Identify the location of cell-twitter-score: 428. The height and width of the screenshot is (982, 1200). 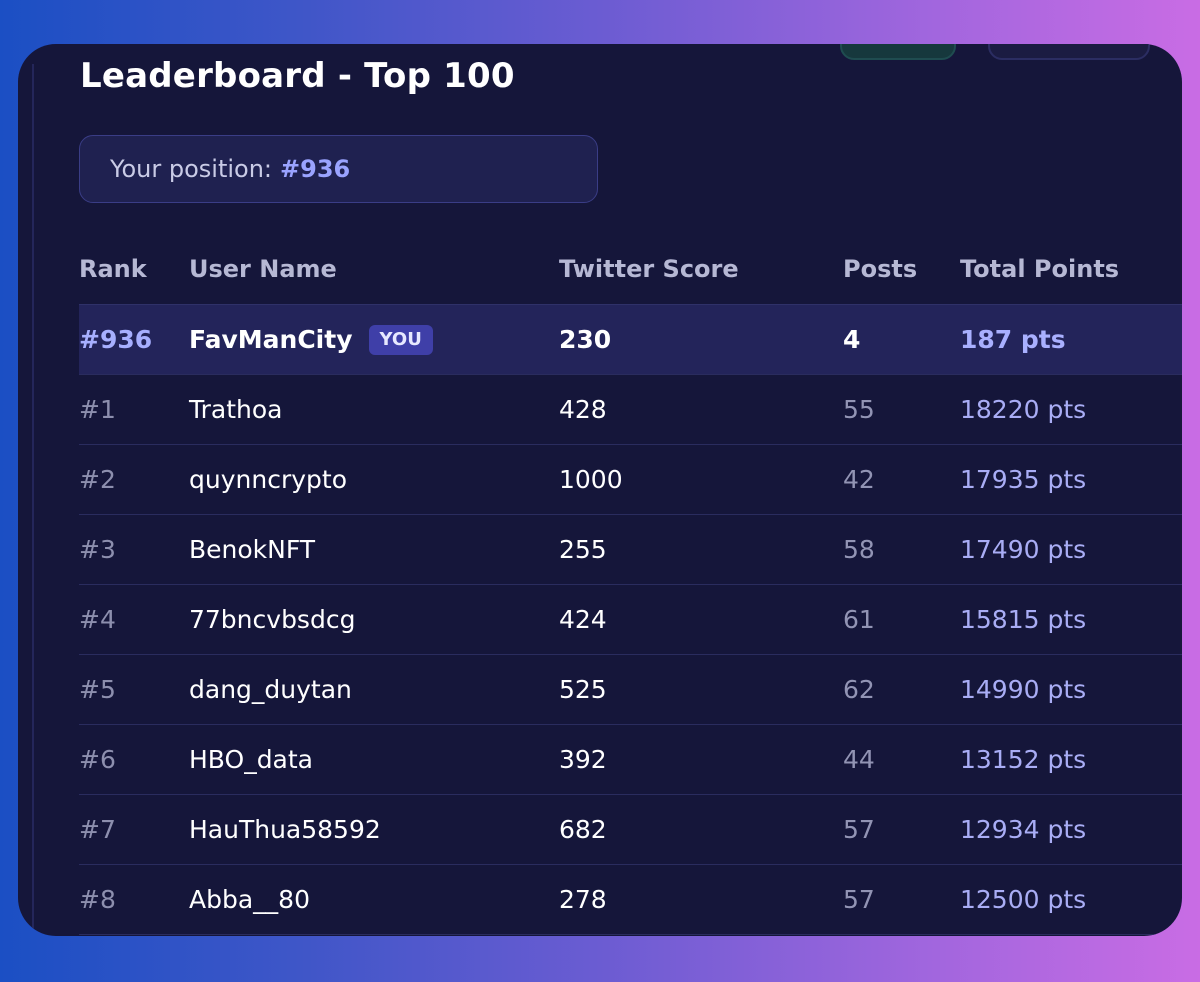
(583, 409).